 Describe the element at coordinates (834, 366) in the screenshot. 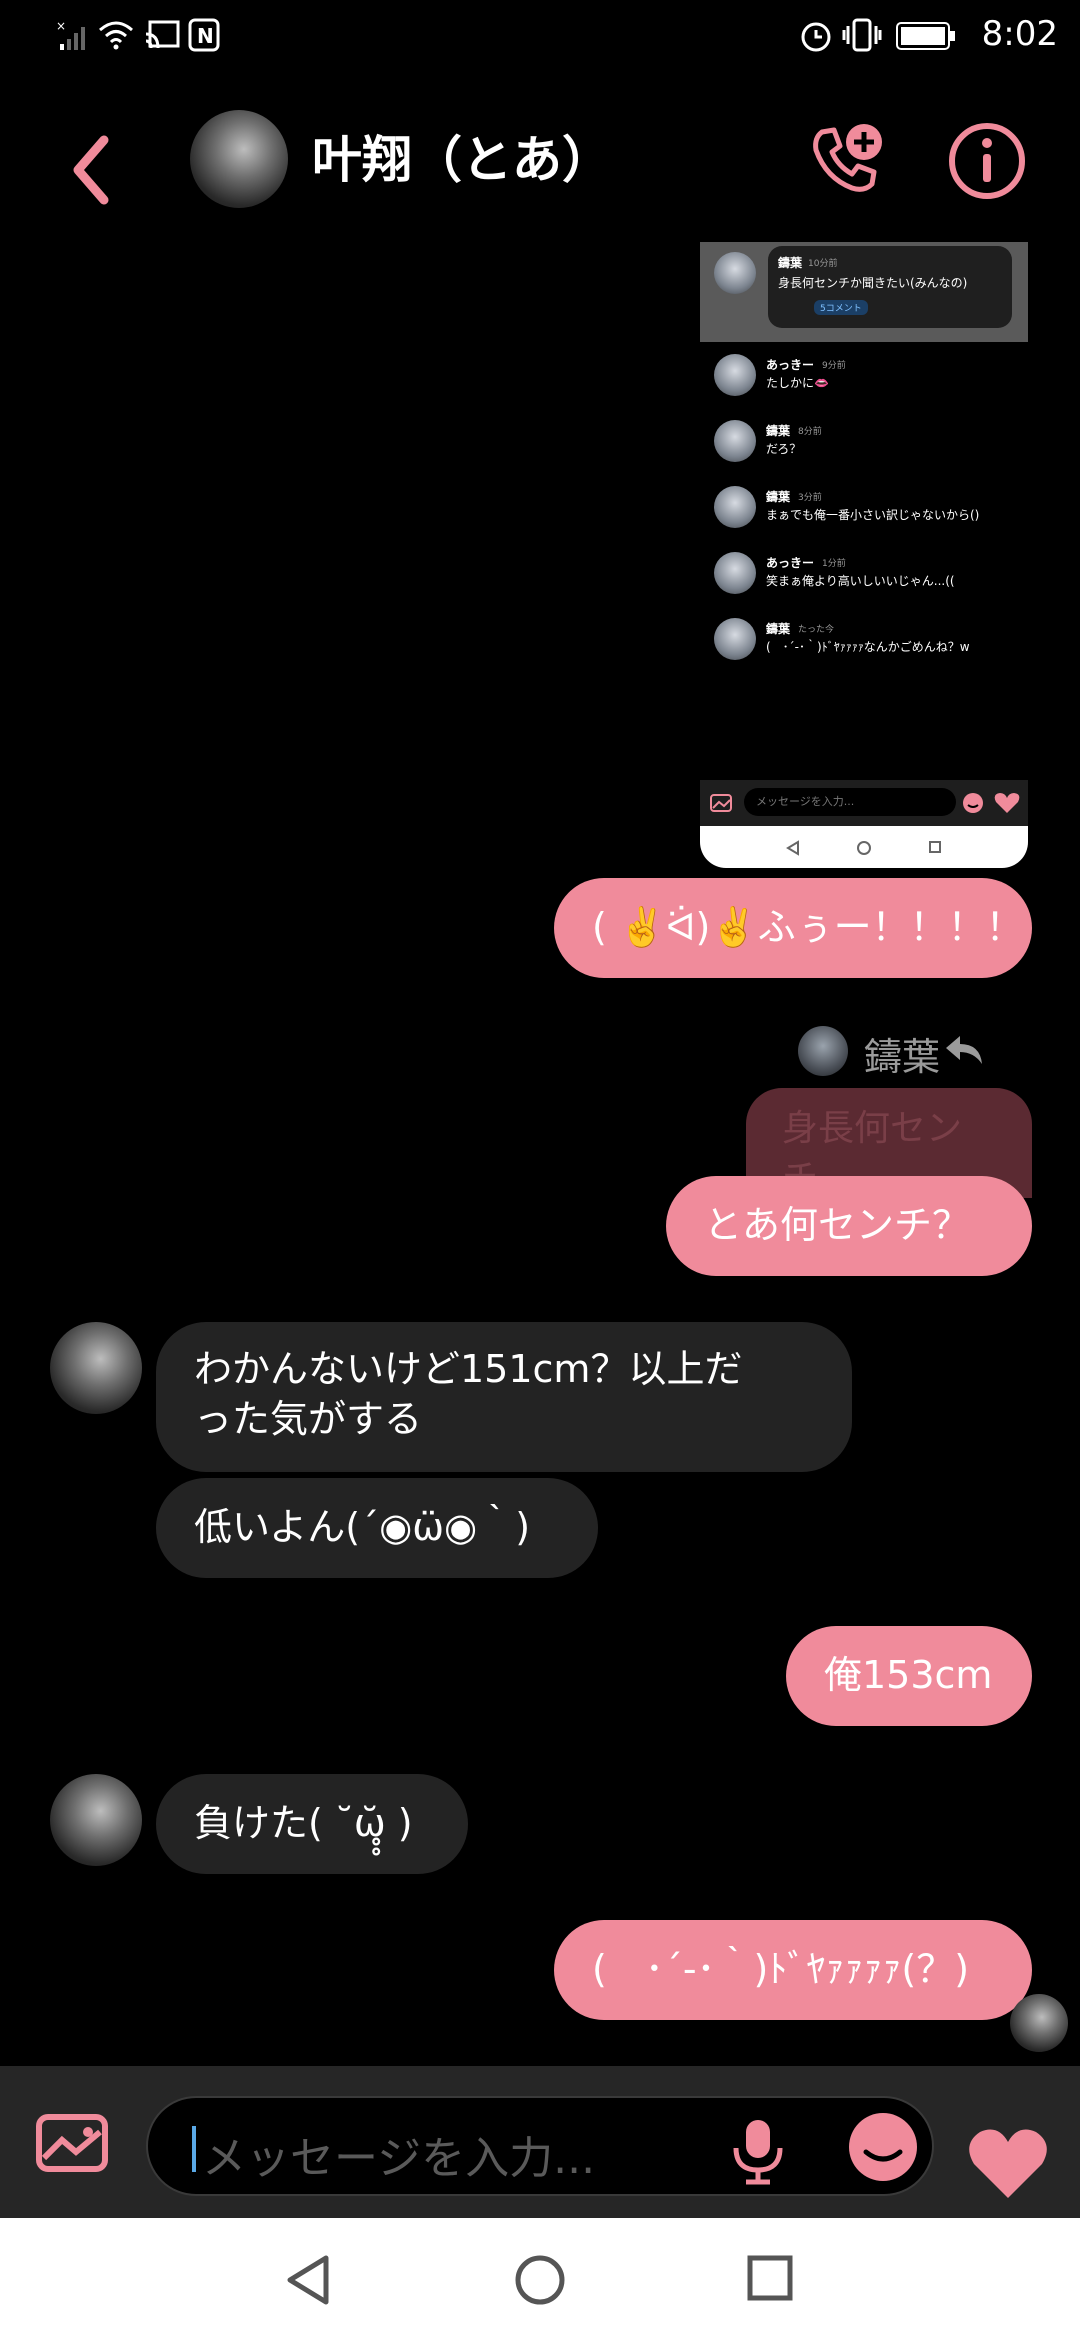

I see `comment-time: 9分前` at that location.